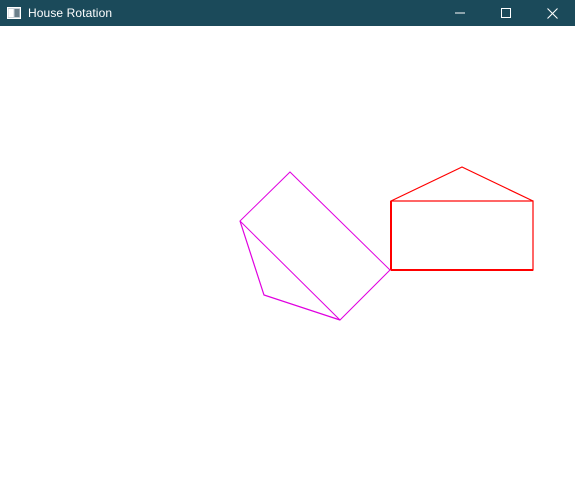 Image resolution: width=575 pixels, height=491 pixels. I want to click on original-house-body, so click(462, 235).